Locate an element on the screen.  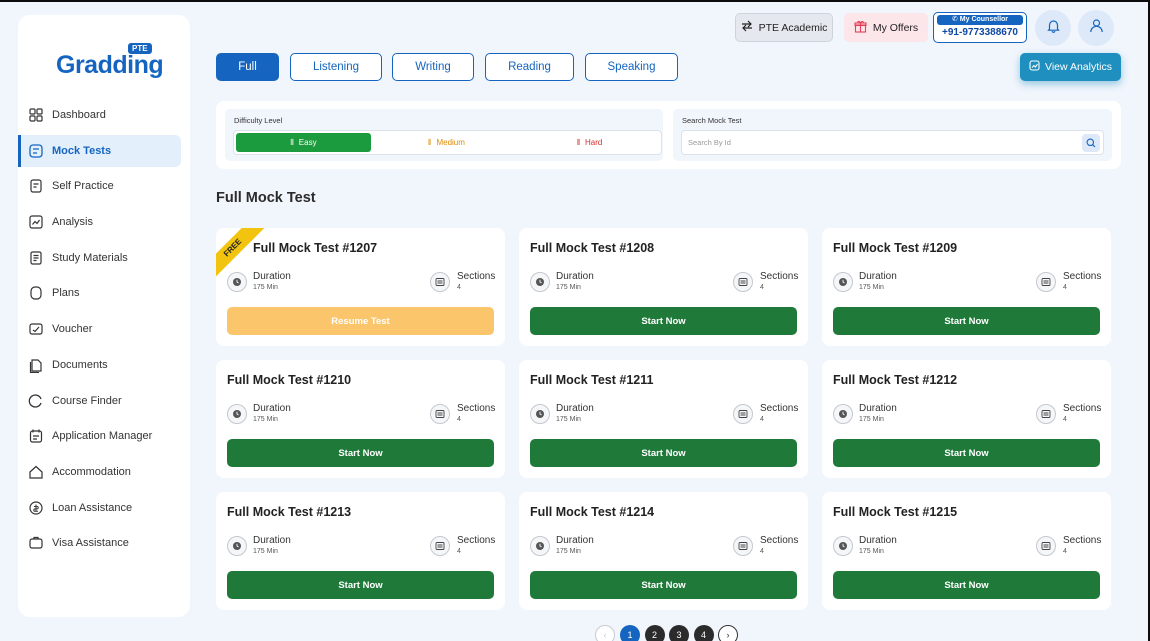
counsellor-contact: ✆ My Counsellor +91-9773388670 is located at coordinates (980, 27).